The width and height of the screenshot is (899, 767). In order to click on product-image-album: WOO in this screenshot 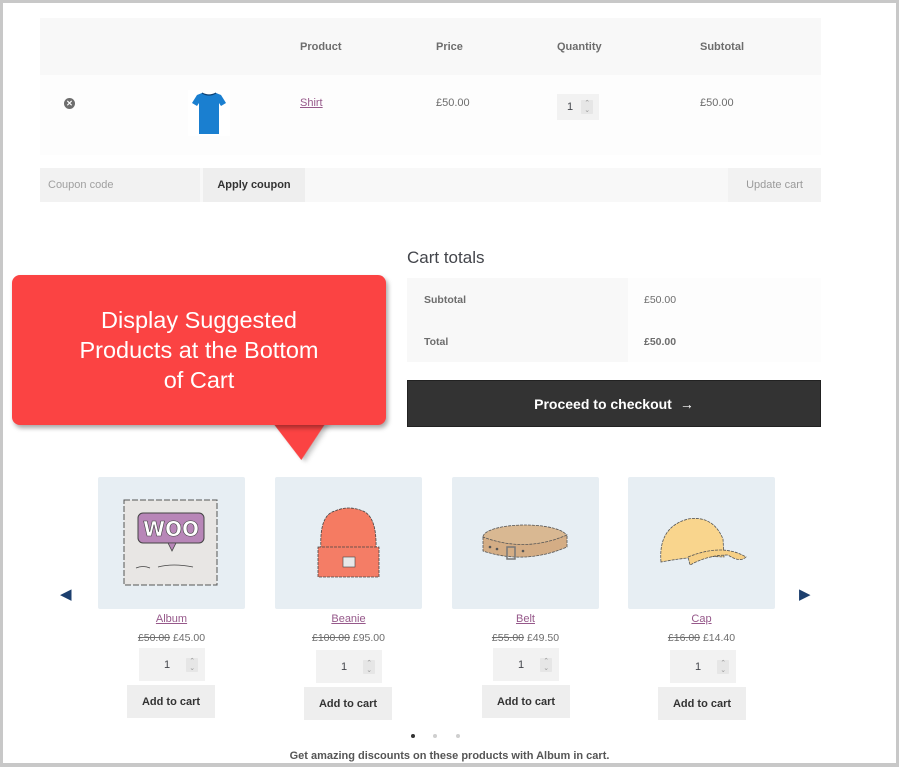, I will do `click(171, 543)`.